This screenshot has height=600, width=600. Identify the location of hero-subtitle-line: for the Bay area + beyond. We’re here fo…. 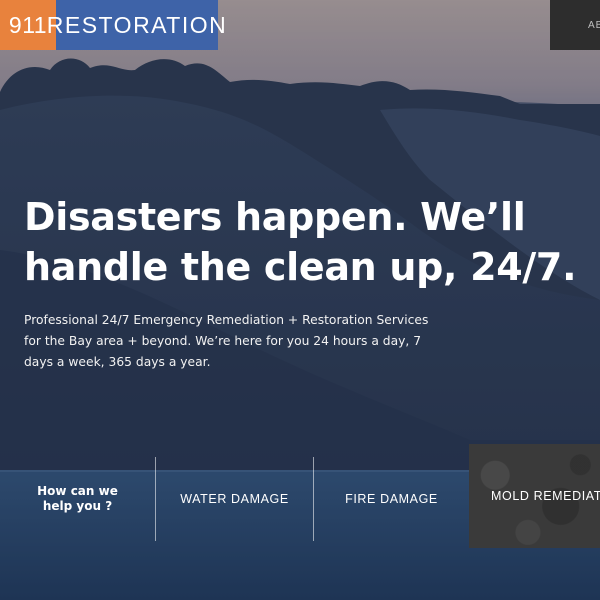
(223, 341).